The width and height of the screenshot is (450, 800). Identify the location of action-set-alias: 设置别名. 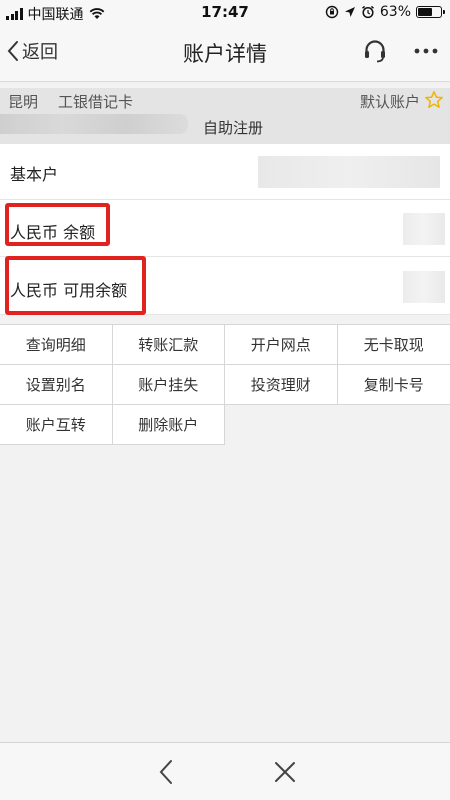
(56, 385).